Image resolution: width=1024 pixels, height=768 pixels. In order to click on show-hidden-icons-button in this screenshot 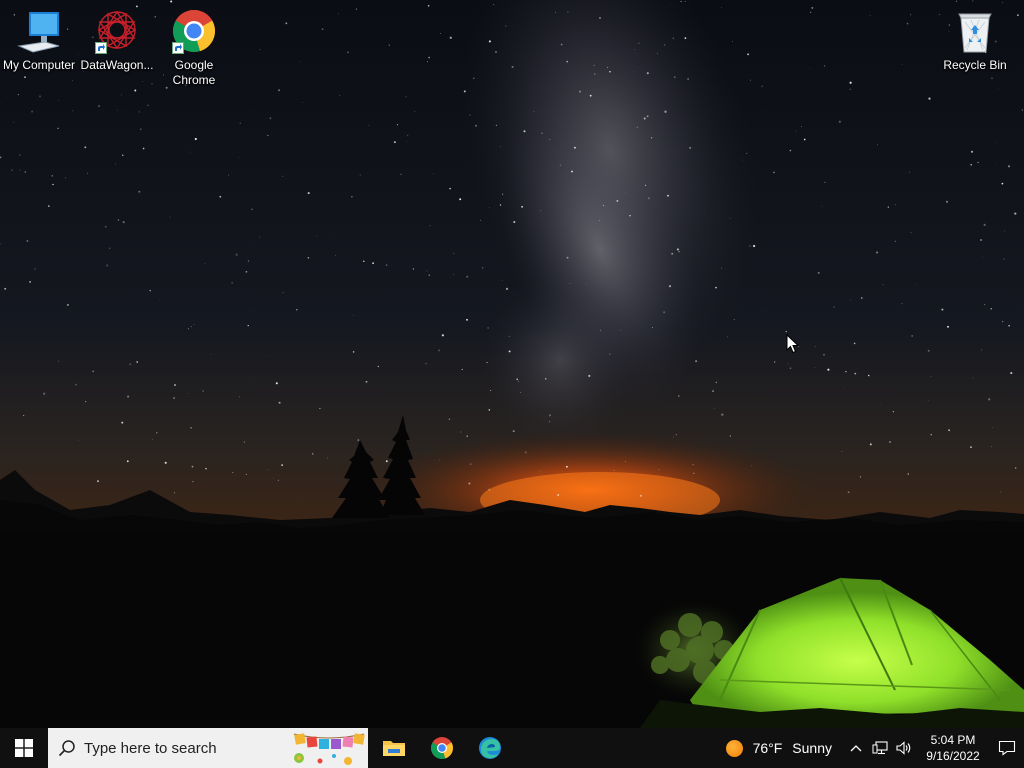, I will do `click(856, 748)`.